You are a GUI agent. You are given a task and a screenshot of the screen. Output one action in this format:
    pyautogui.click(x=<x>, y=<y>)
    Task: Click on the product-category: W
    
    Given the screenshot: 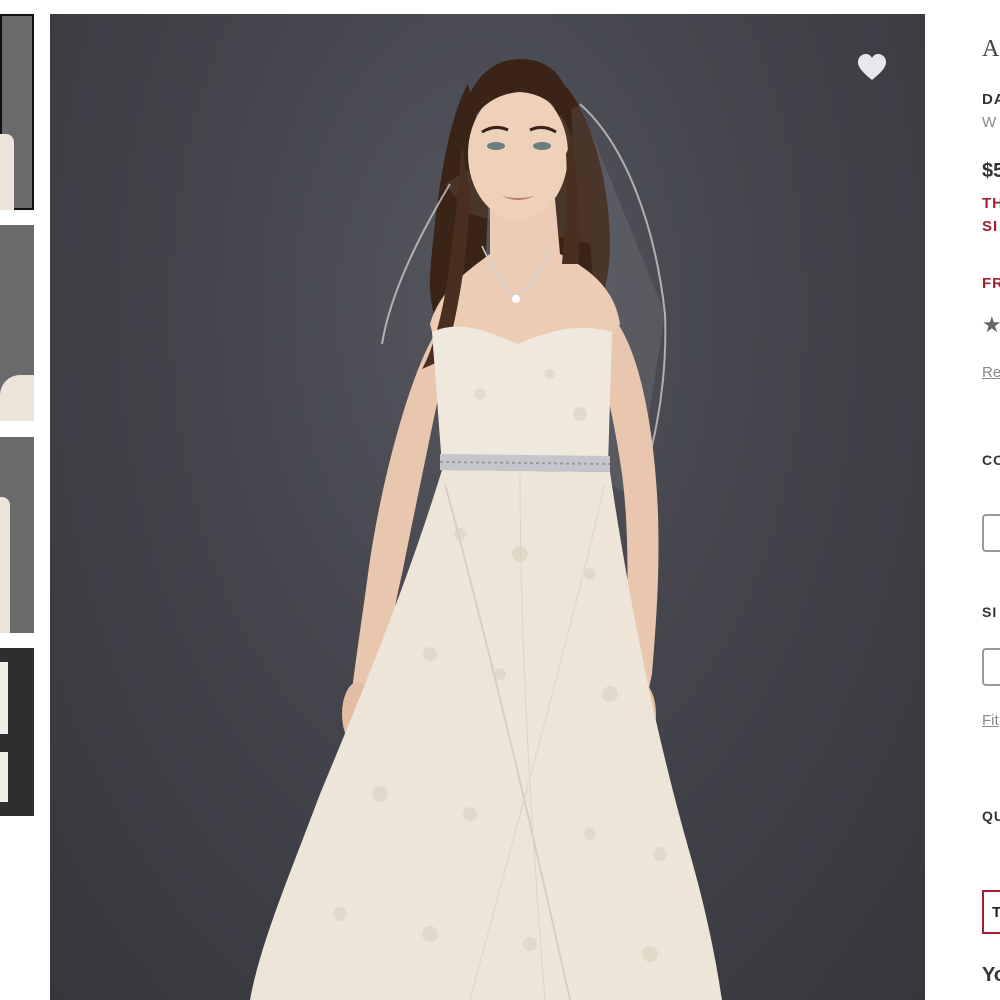 What is the action you would take?
    pyautogui.click(x=989, y=122)
    